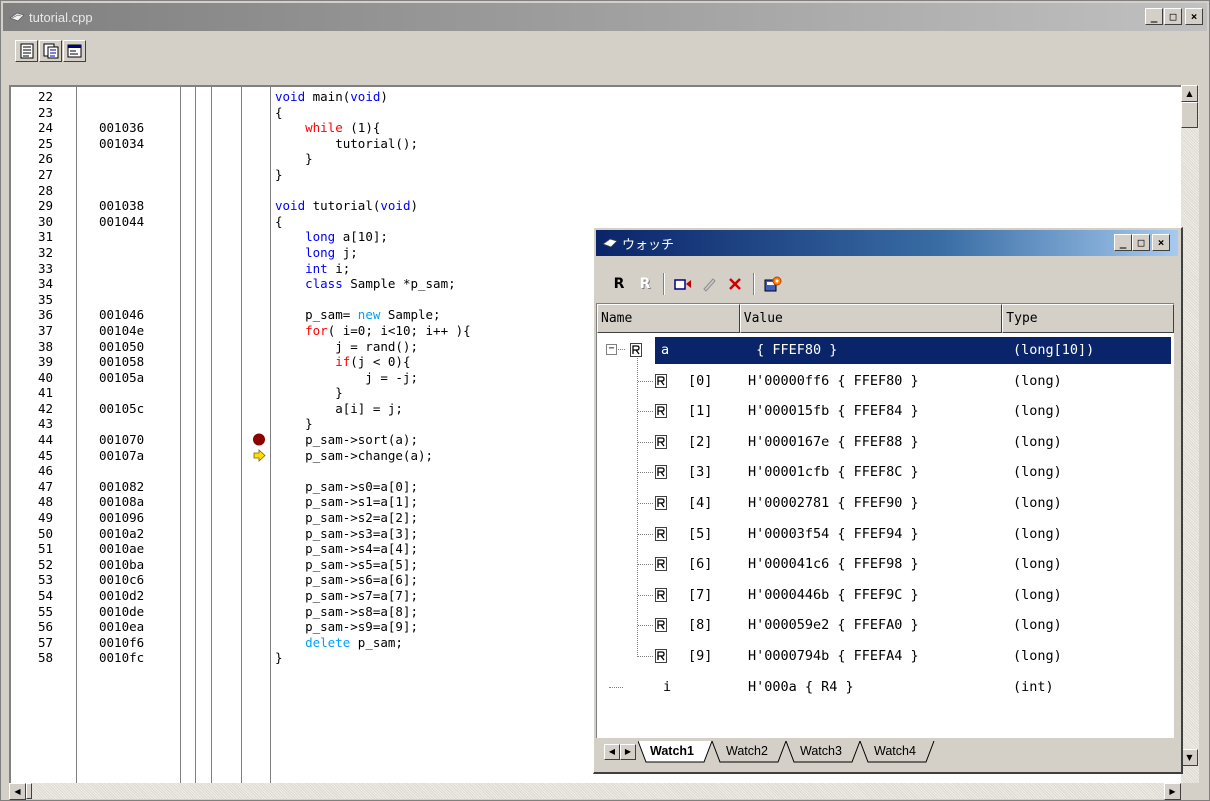  I want to click on scroll-down-button: ▼, so click(1189, 757).